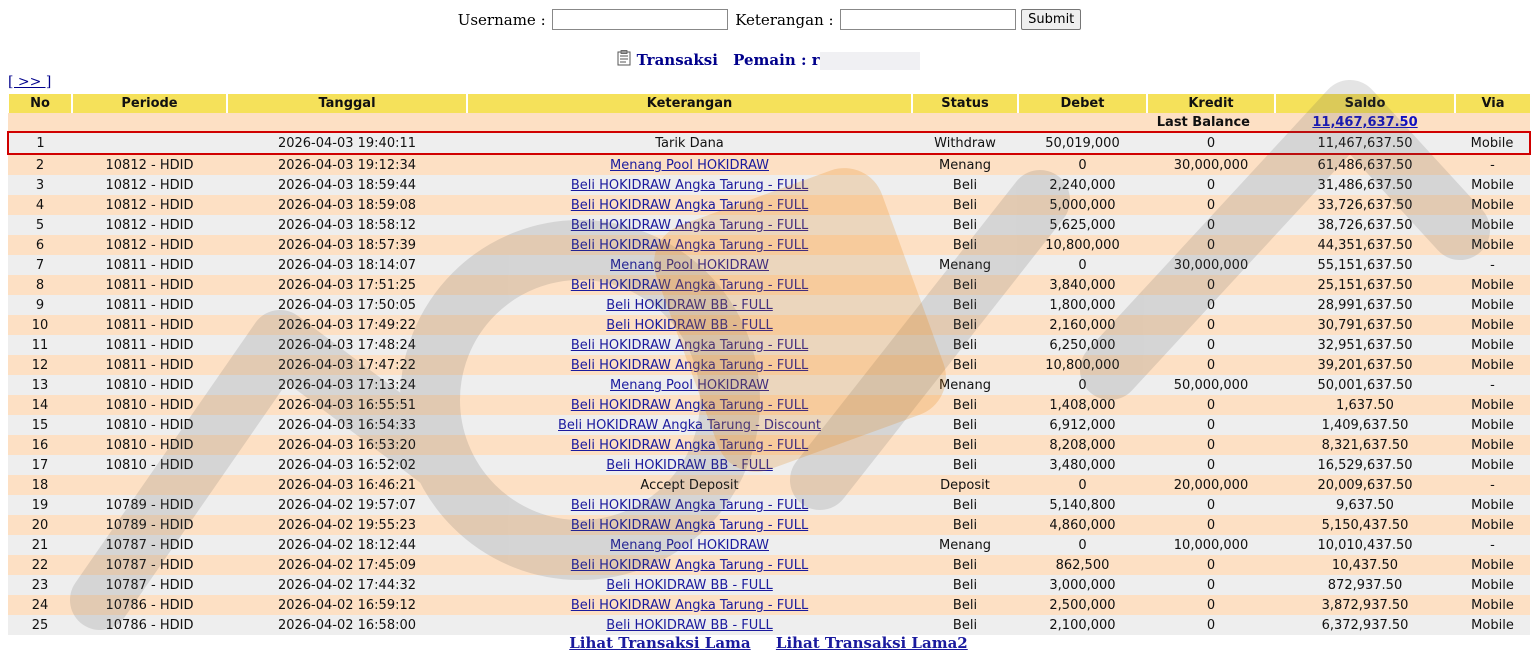 This screenshot has width=1537, height=661. I want to click on submit-button: Submit, so click(1051, 19).